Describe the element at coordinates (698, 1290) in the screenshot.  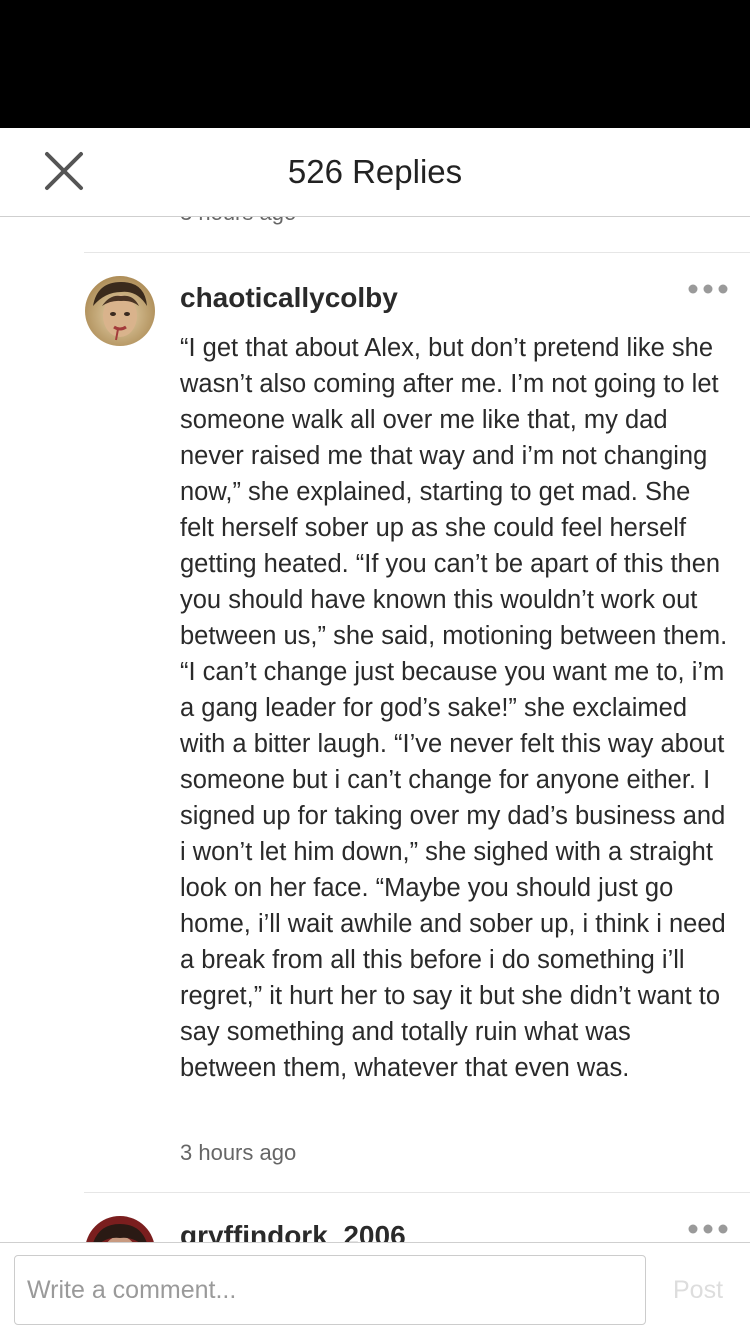
I see `post-button: Post` at that location.